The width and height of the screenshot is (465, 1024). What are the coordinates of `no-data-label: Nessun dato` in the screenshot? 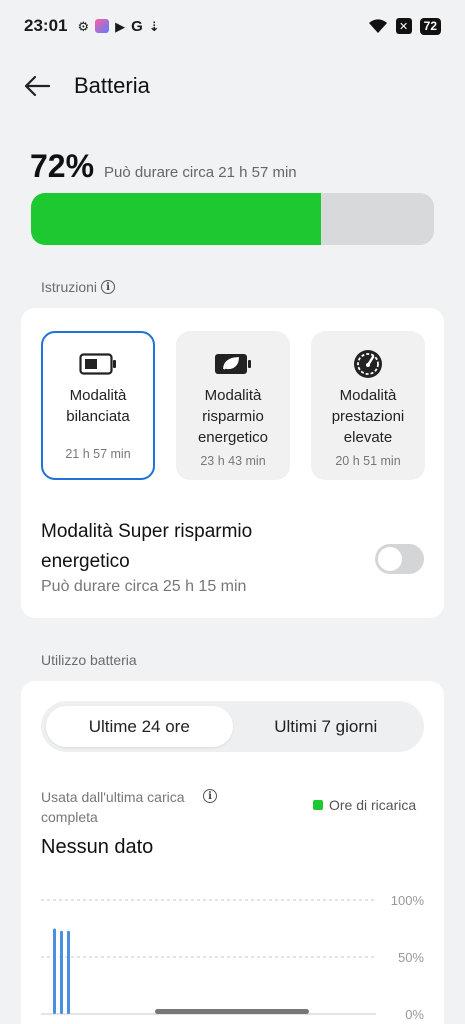 It's located at (97, 847).